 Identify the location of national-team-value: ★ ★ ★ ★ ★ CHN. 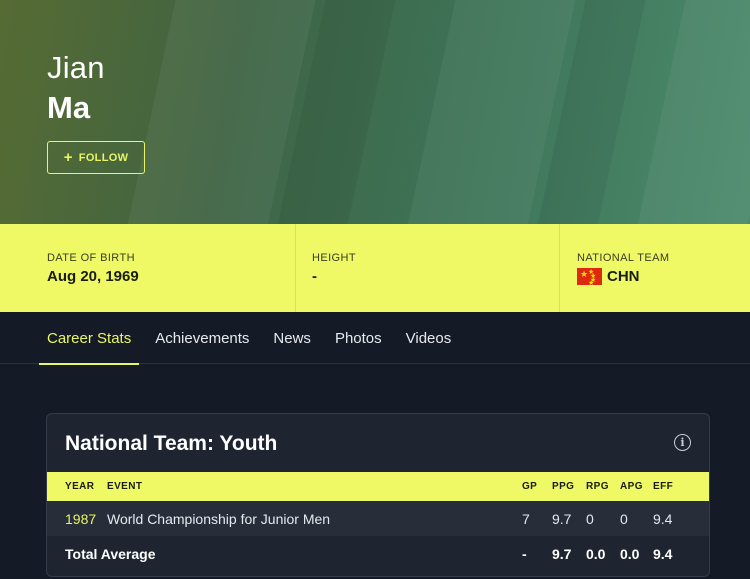
(663, 277).